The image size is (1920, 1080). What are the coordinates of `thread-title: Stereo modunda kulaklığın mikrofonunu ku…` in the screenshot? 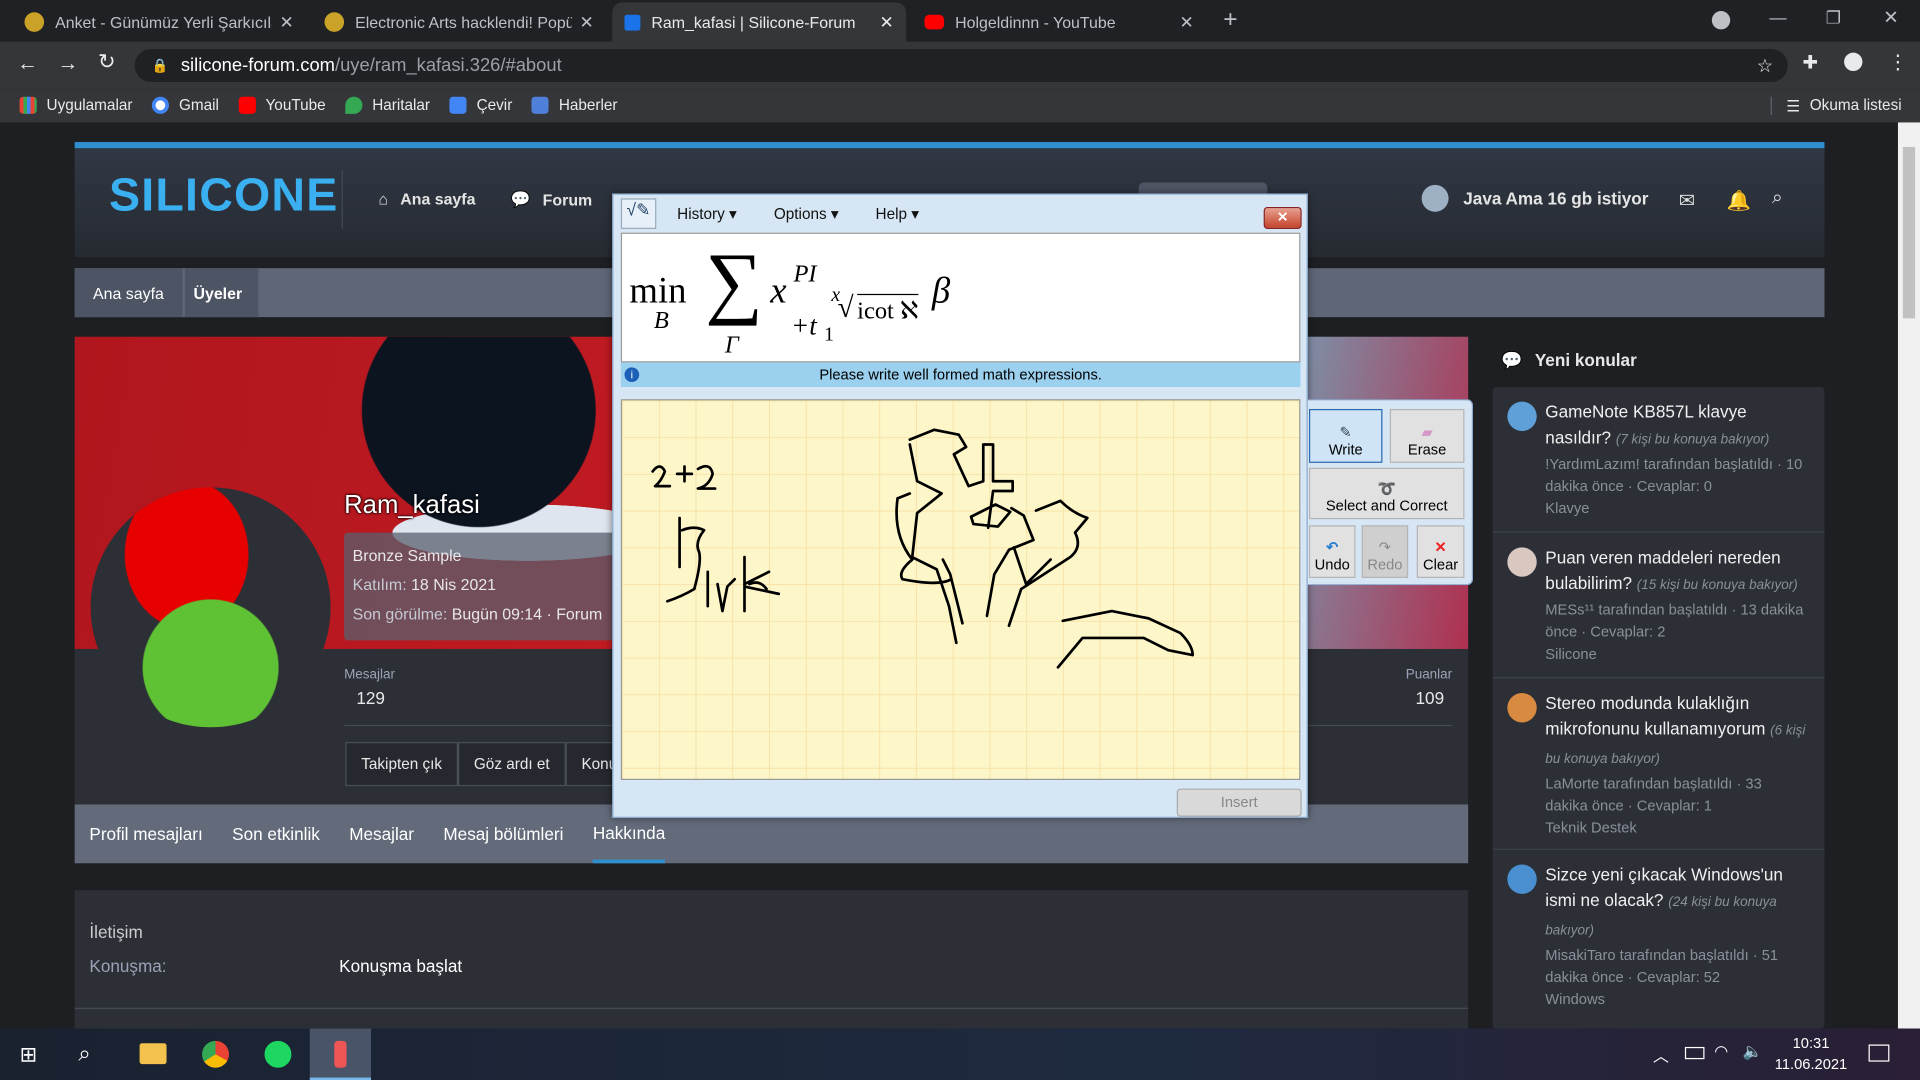 It's located at (1655, 715).